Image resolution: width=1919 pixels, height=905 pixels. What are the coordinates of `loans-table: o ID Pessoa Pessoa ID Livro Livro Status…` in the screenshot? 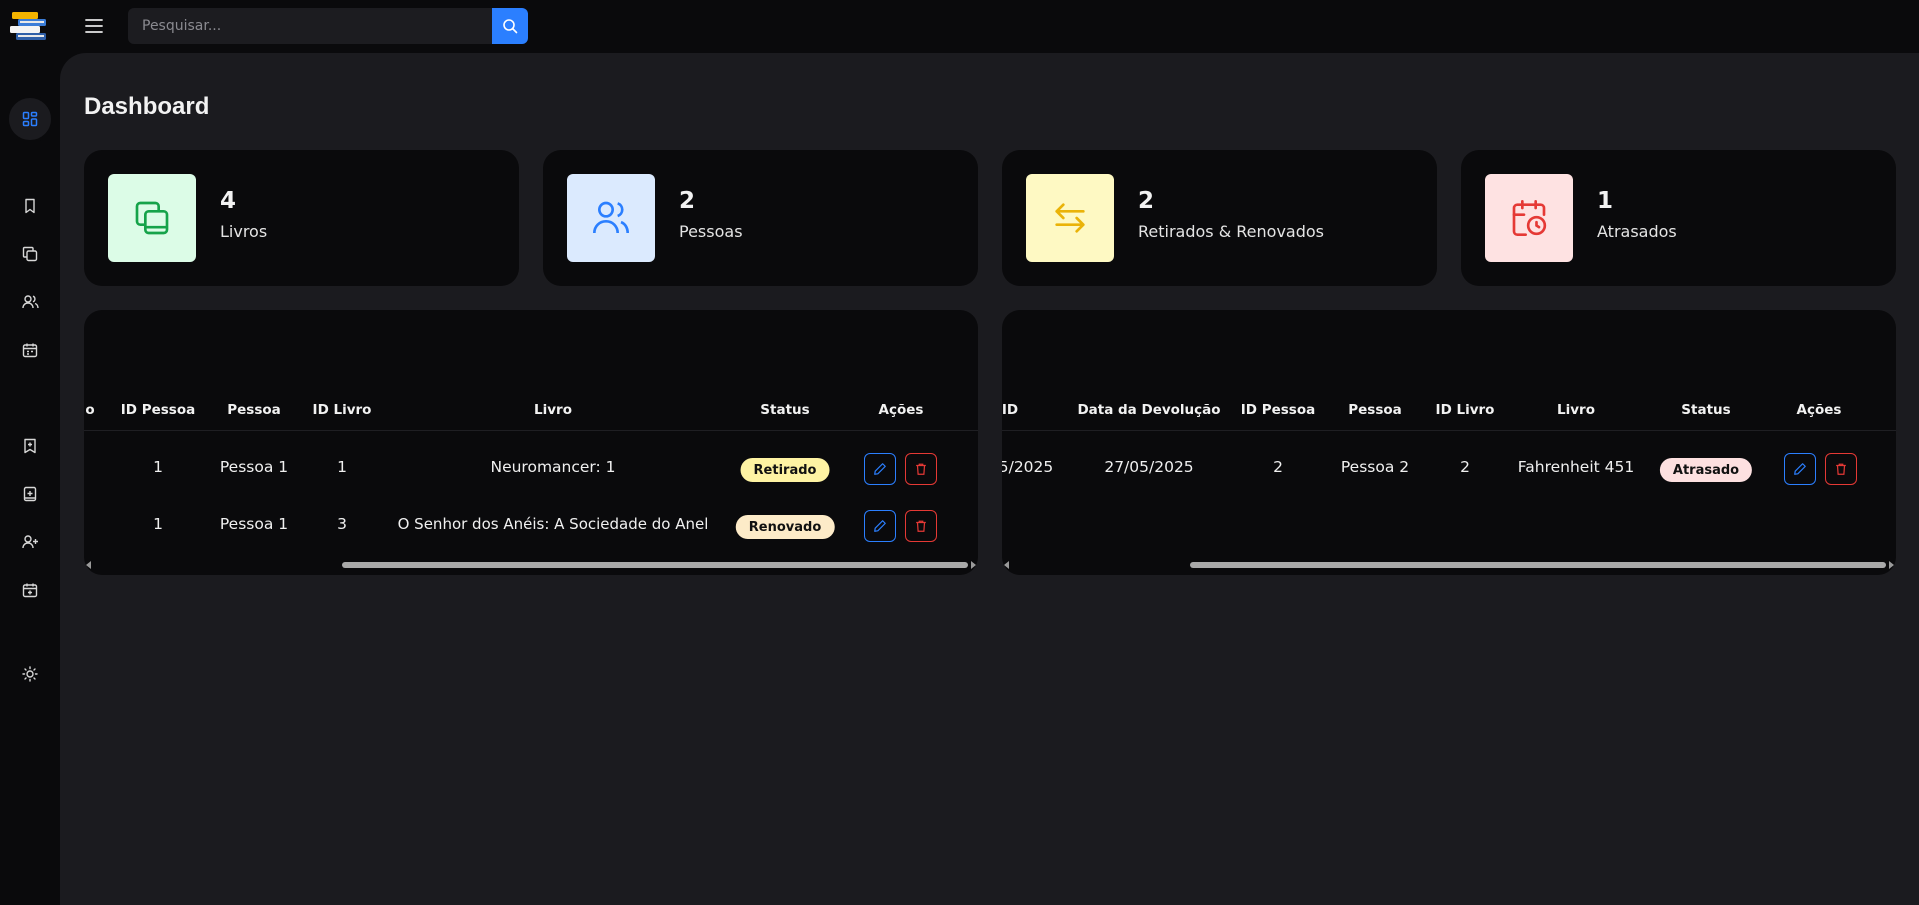 It's located at (531, 442).